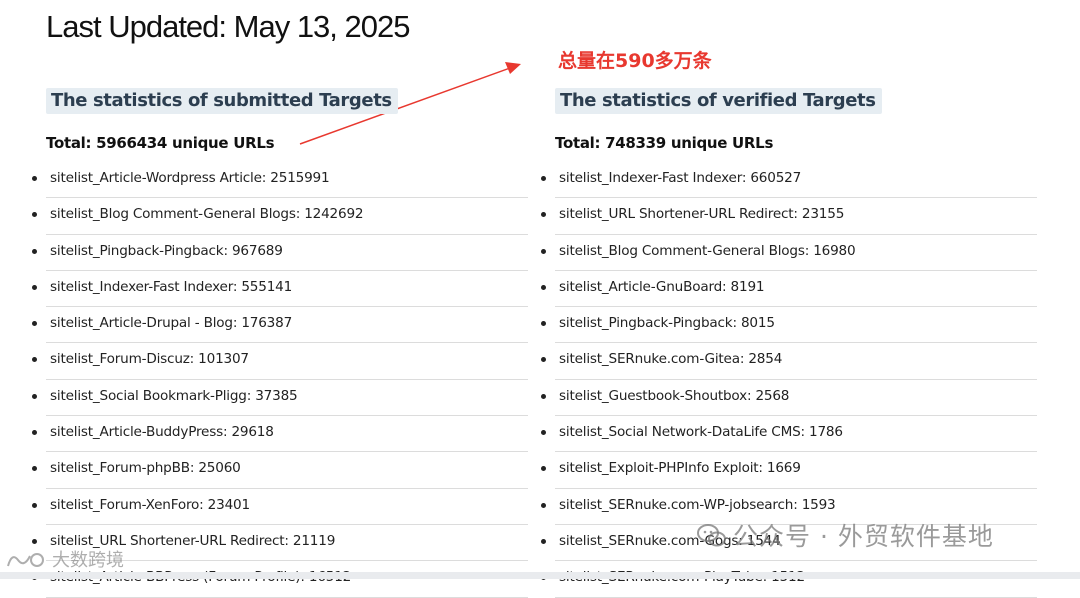  I want to click on bottom-scroll-bar, so click(540, 575).